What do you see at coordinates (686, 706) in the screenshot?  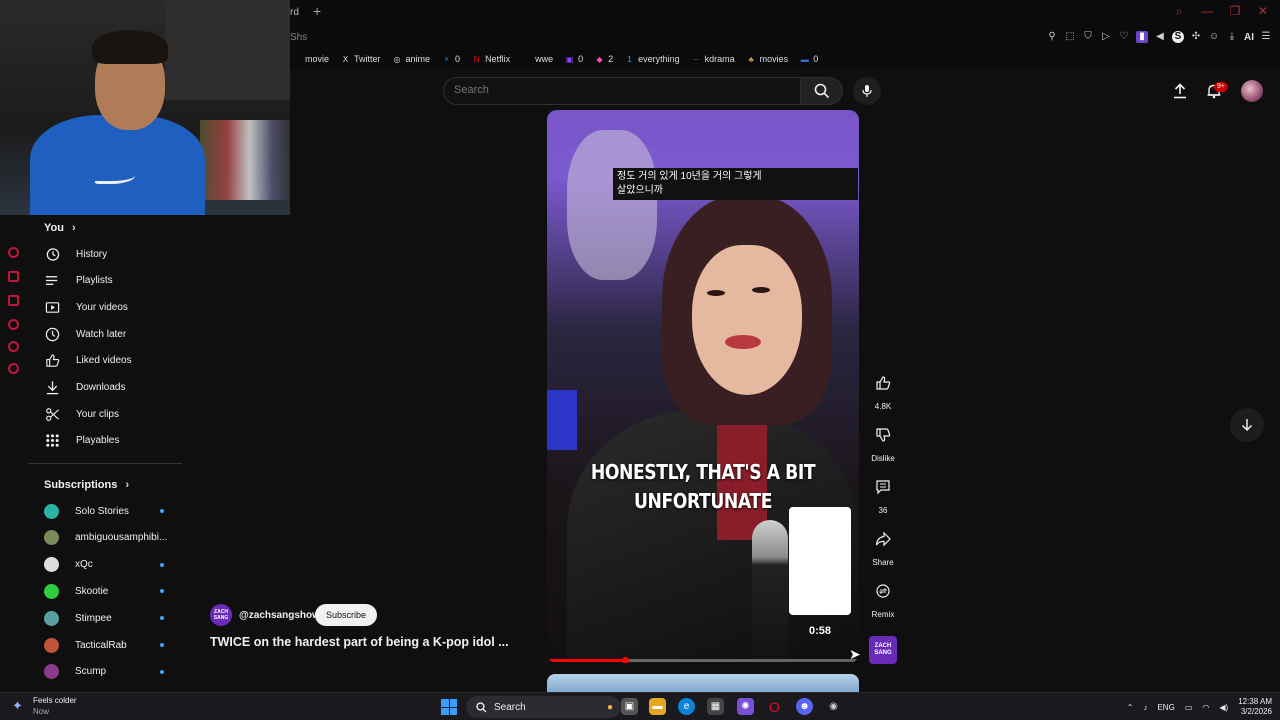 I see `edge-browser-icon: e` at bounding box center [686, 706].